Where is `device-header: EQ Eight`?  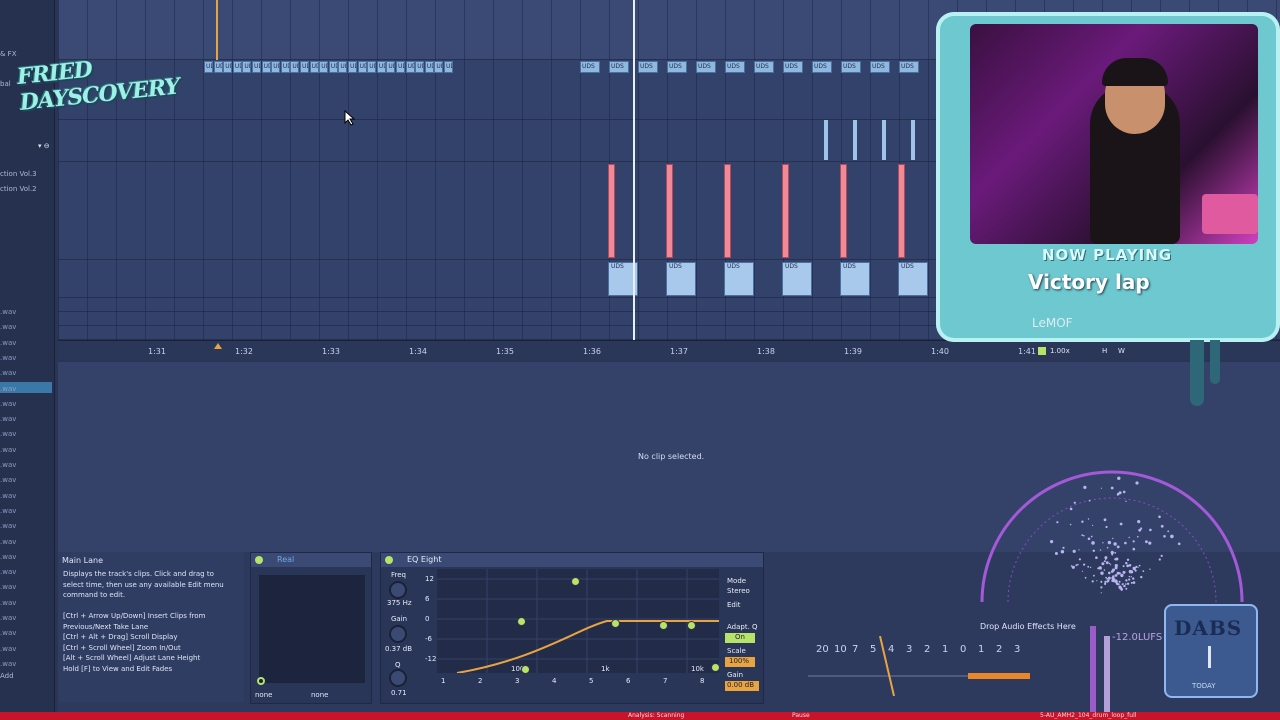
device-header: EQ Eight is located at coordinates (572, 560).